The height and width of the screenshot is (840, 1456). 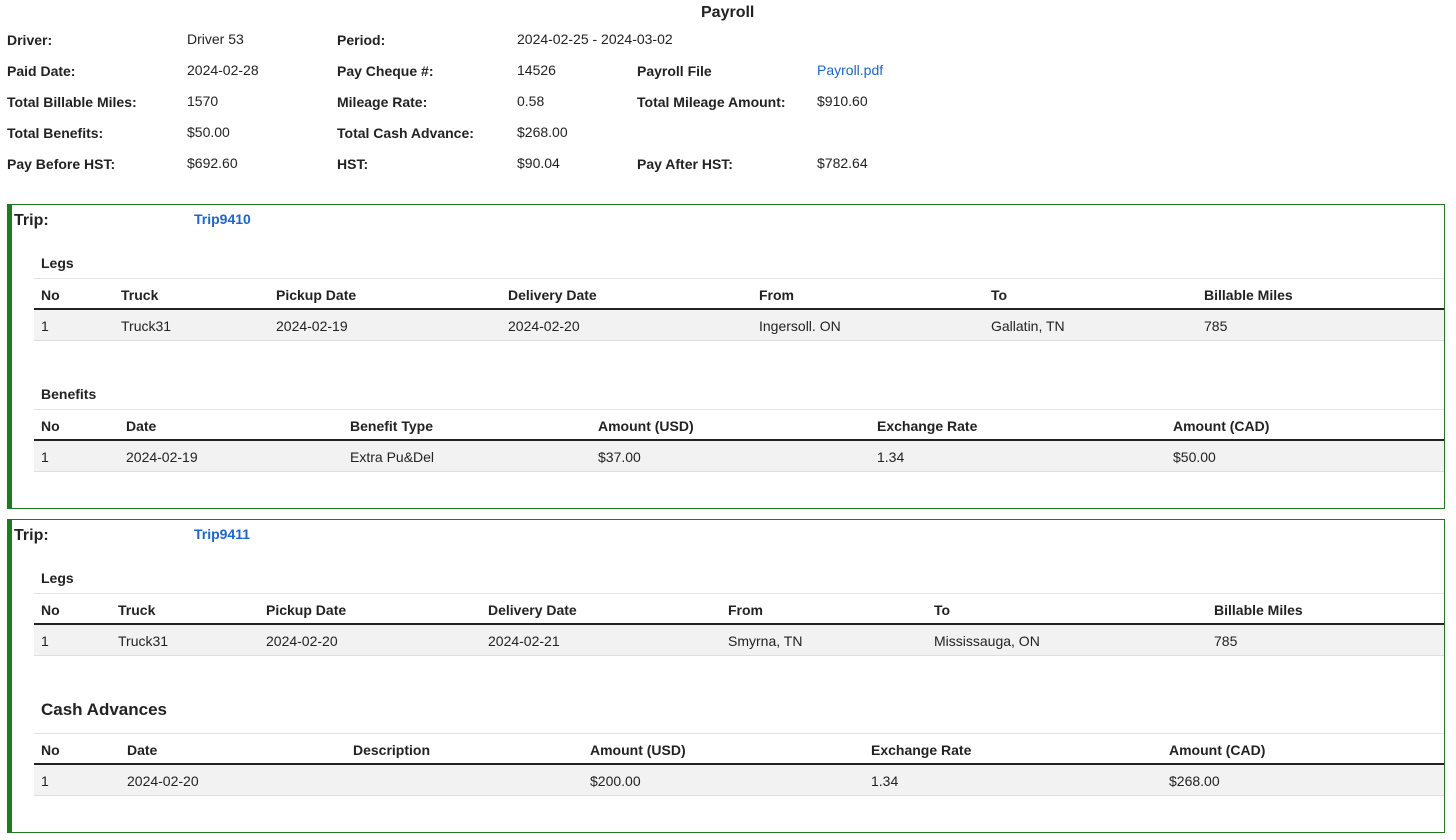 What do you see at coordinates (1194, 457) in the screenshot?
I see `cell-amount-cad: $50.00` at bounding box center [1194, 457].